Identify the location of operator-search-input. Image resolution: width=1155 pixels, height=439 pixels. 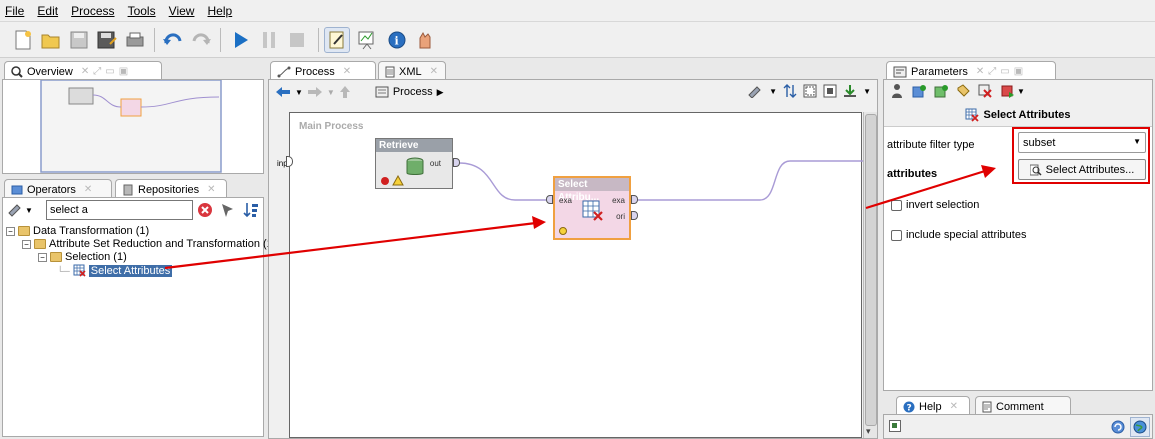
(119, 210).